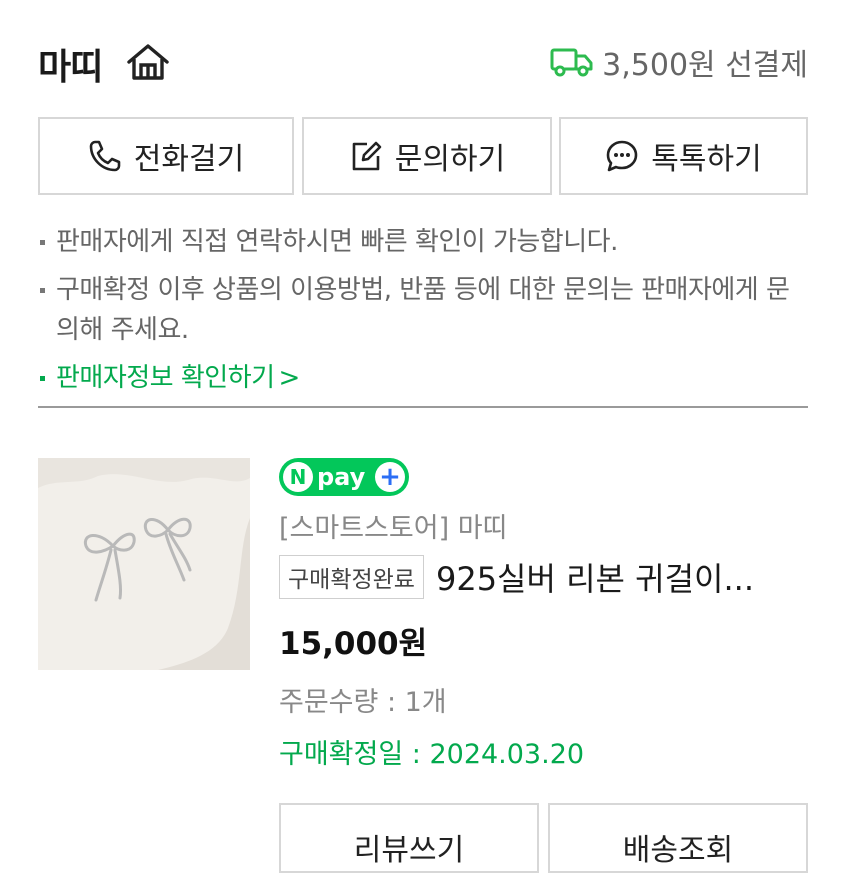 This screenshot has width=845, height=873. I want to click on status-badge: 구매확정완료, so click(351, 577).